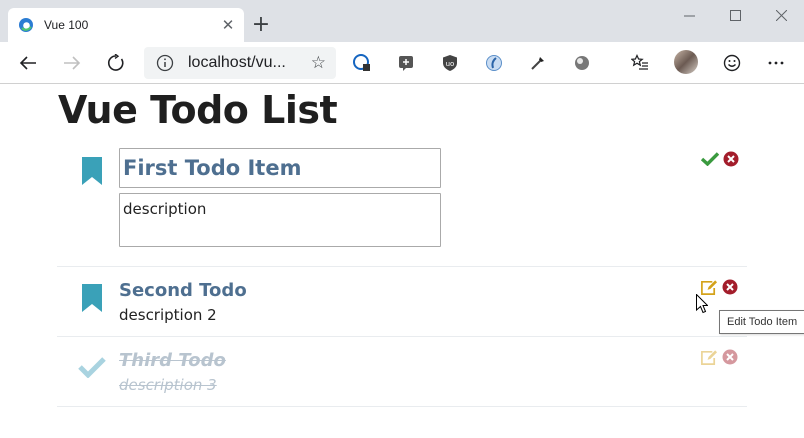 The image size is (804, 438). I want to click on tab-close-icon: ✕, so click(228, 25).